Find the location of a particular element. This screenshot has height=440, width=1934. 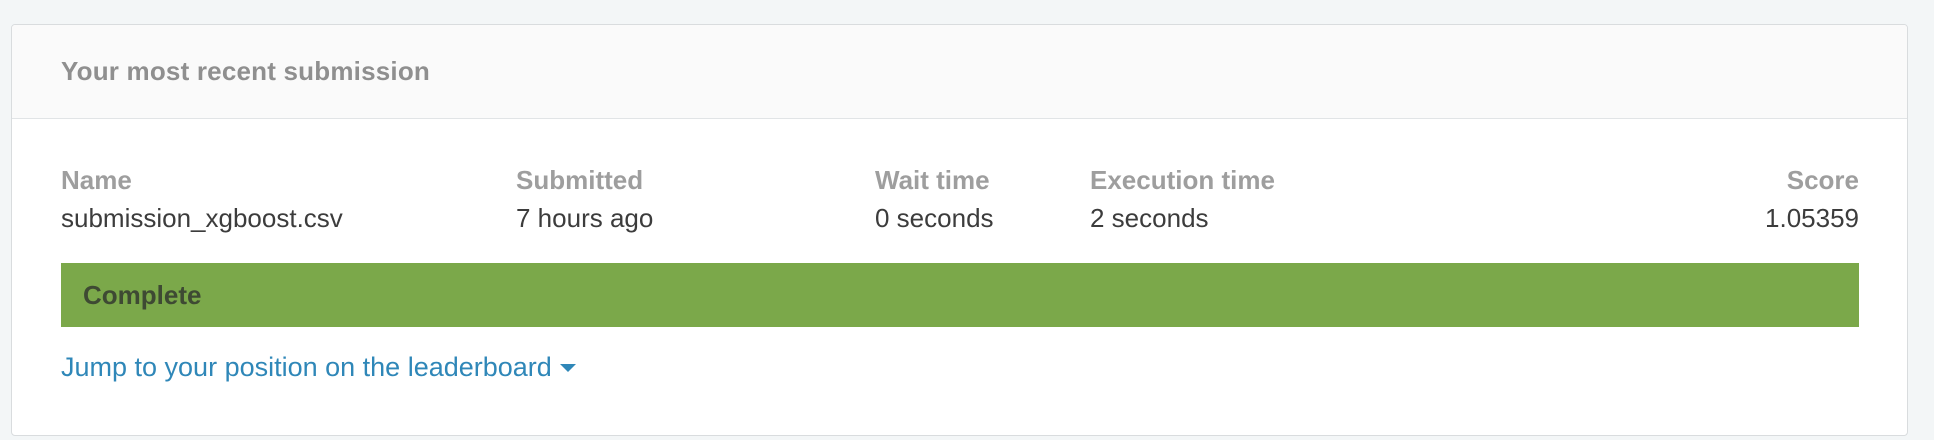

jump-to-leaderboard-link: Jump to your position on the leaderboard is located at coordinates (318, 367).